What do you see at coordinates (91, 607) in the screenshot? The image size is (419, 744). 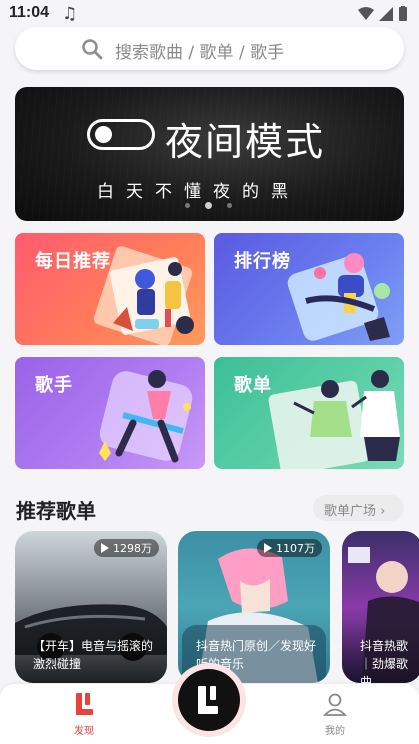 I see `playlist-card: 1298万 【开车】电音与摇滚的激烈碰撞` at bounding box center [91, 607].